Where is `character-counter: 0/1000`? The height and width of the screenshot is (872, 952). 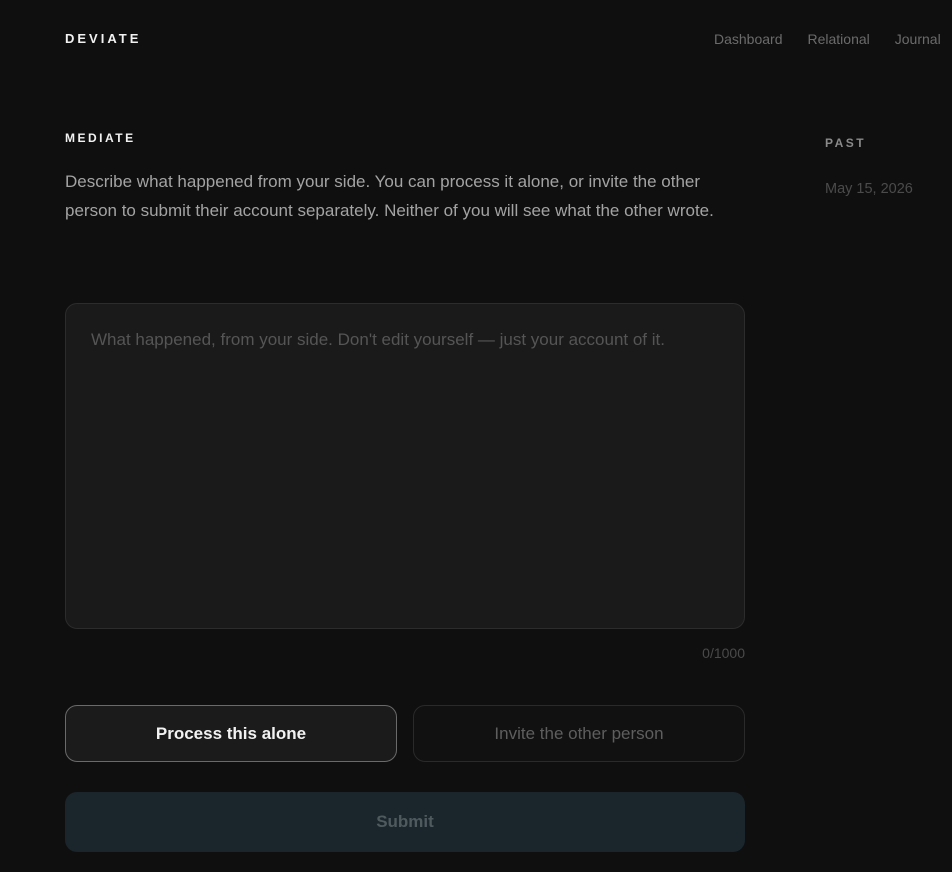 character-counter: 0/1000 is located at coordinates (723, 653).